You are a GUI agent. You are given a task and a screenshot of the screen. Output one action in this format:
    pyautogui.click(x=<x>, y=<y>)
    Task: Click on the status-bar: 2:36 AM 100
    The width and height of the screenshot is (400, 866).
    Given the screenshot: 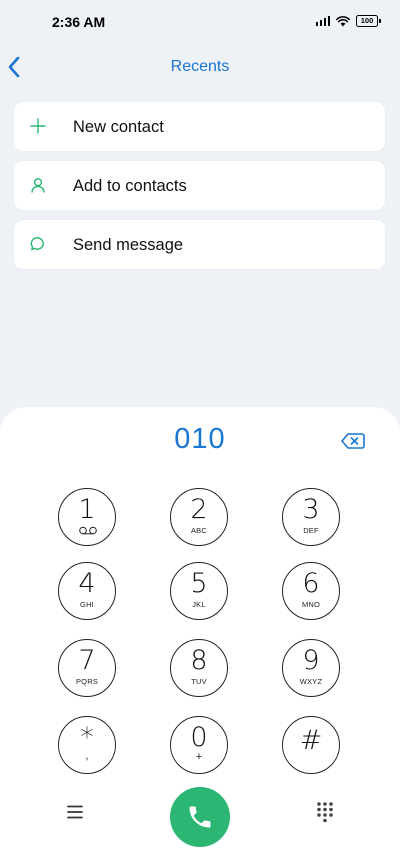 What is the action you would take?
    pyautogui.click(x=200, y=22)
    